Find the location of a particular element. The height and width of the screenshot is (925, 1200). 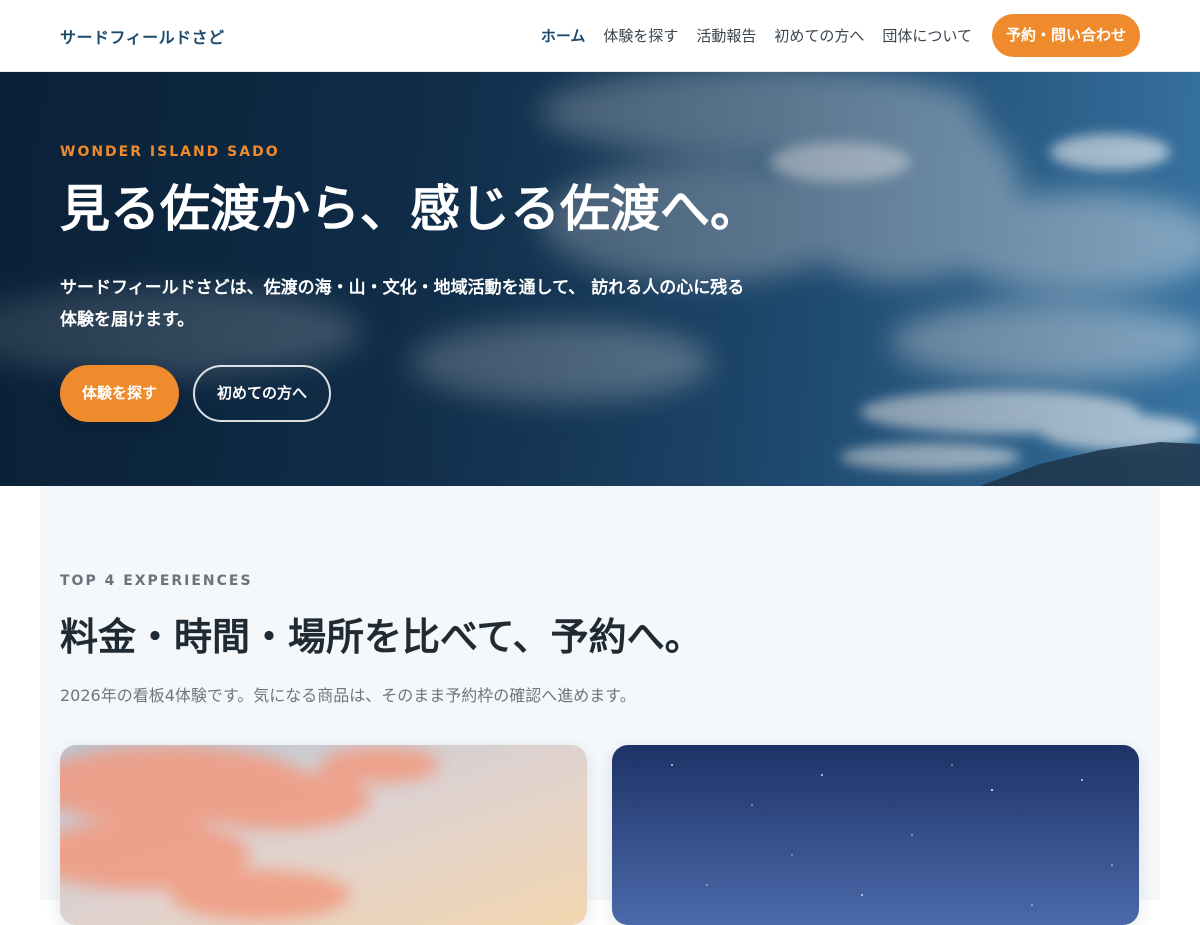

experiences-title: 料金・時間・場所を比べて、予約へ。 is located at coordinates (381, 636).